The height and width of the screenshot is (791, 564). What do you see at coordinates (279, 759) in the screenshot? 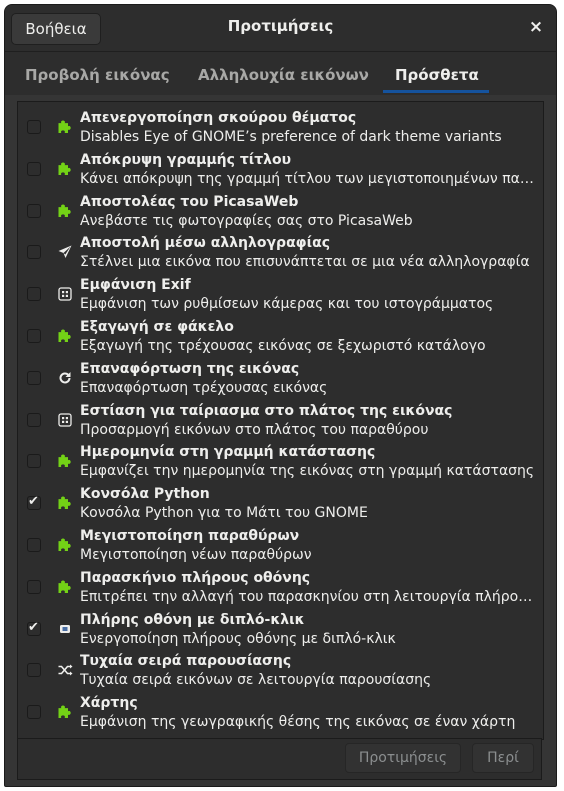
I see `plugin-actions-bar: Προτιμήσεις Περί` at bounding box center [279, 759].